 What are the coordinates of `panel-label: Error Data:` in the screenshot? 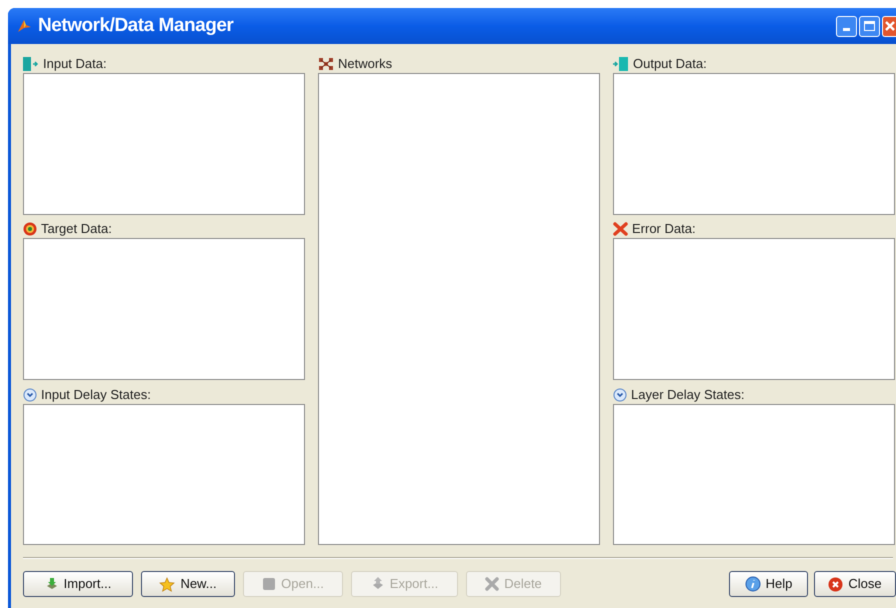 It's located at (664, 229).